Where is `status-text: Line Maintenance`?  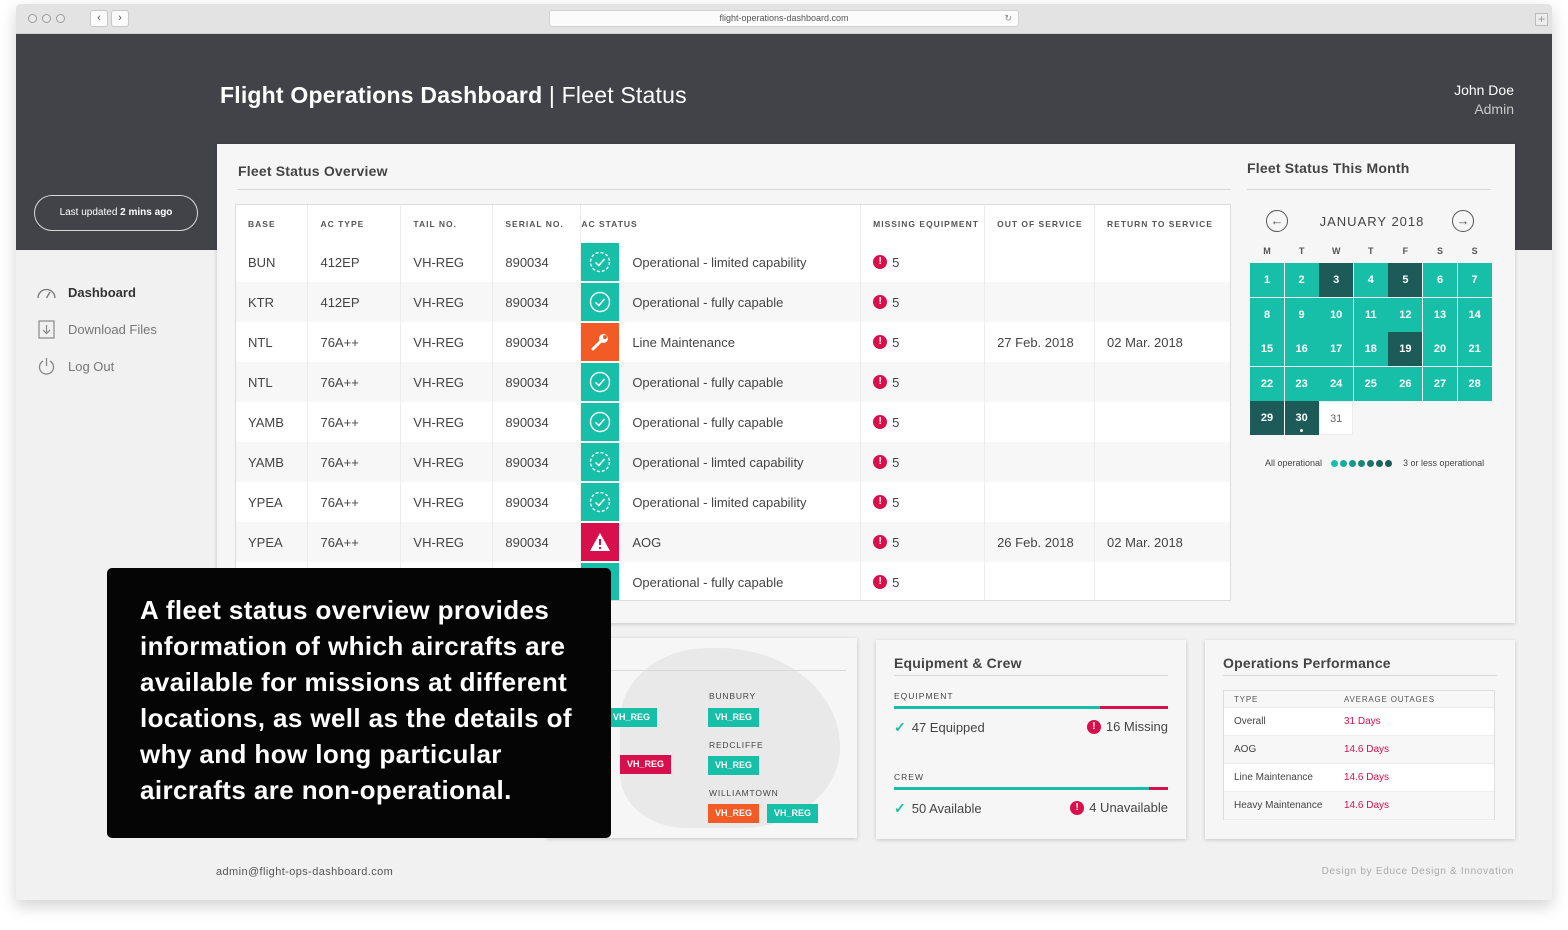
status-text: Line Maintenance is located at coordinates (683, 342).